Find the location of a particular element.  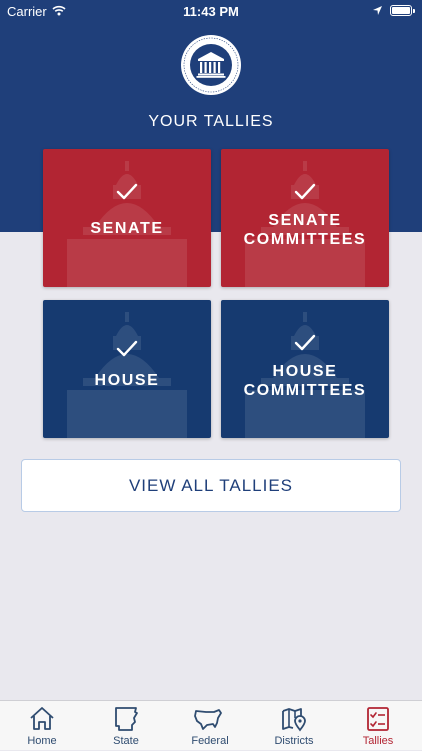

tab-tallies: Tallies is located at coordinates (378, 726).